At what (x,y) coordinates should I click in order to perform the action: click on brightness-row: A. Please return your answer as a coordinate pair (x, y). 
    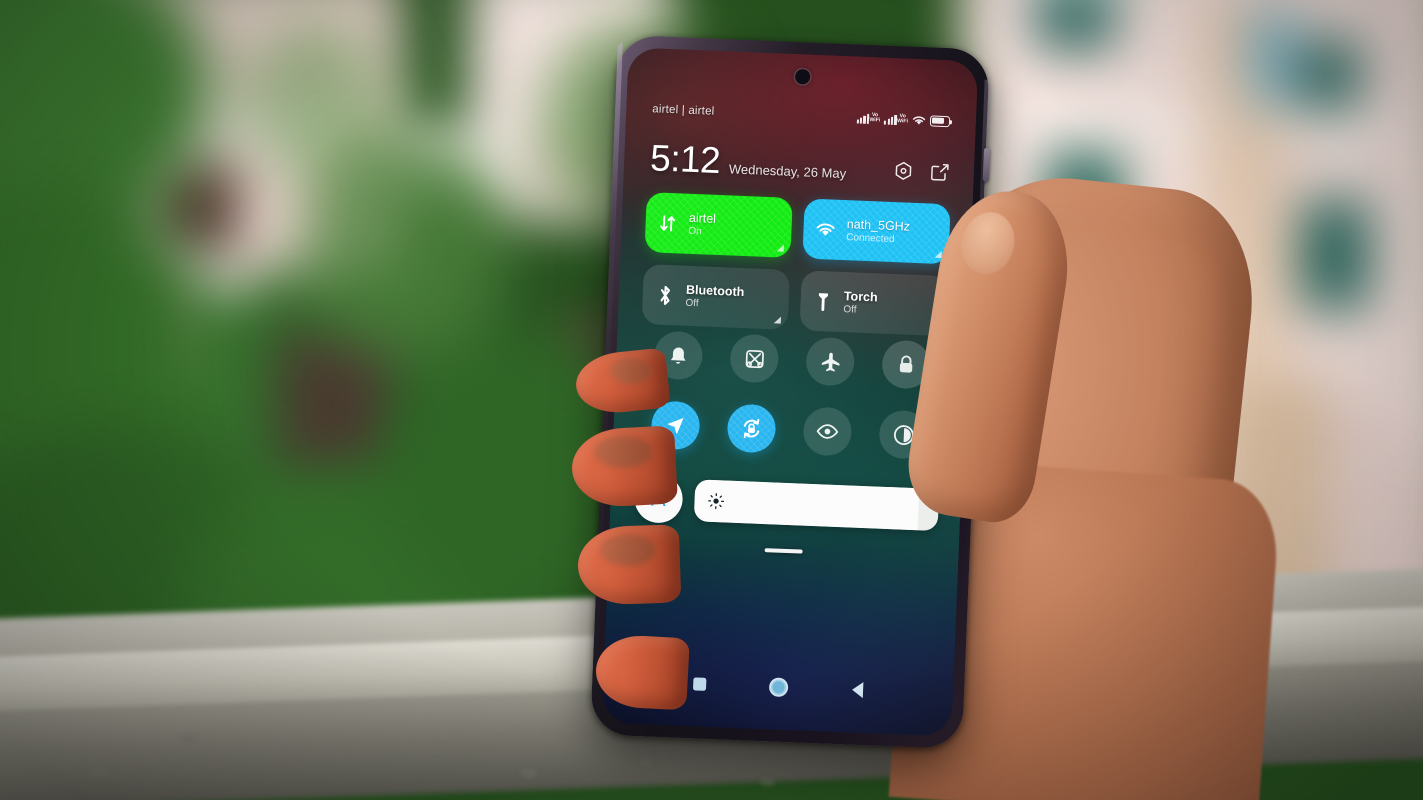
    Looking at the image, I should click on (786, 503).